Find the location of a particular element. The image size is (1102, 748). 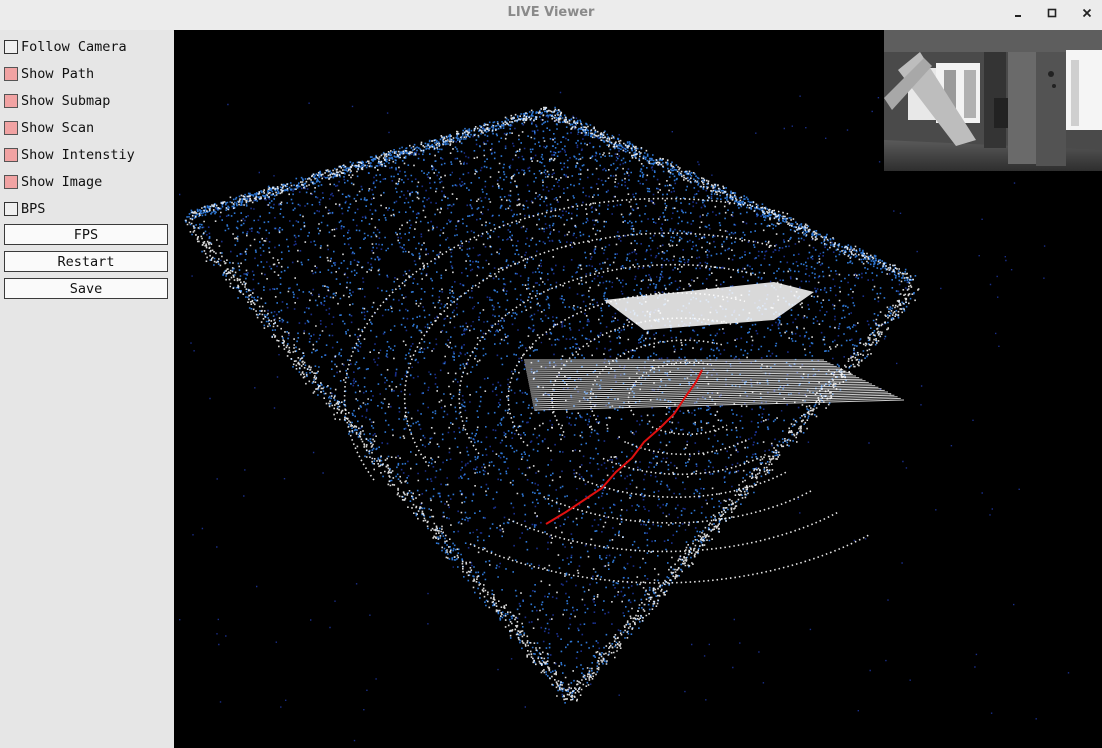

wall-segment is located at coordinates (709, 306).